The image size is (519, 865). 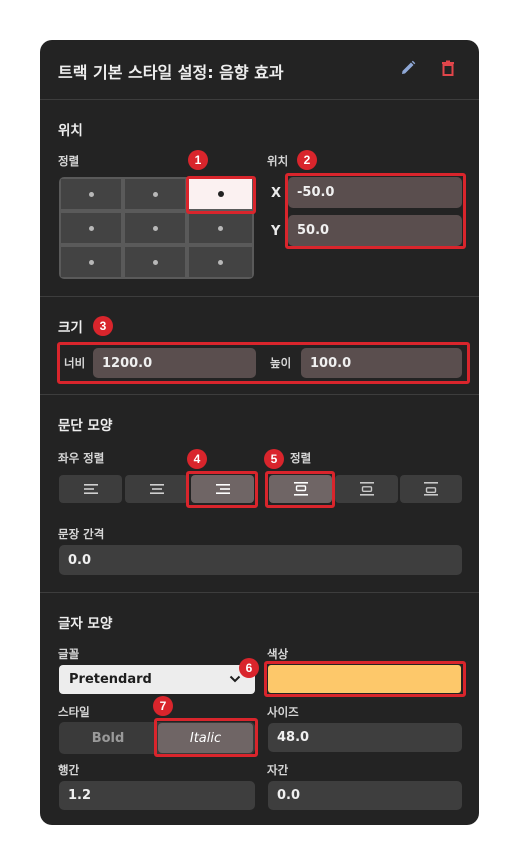 I want to click on chevron-down-icon, so click(x=235, y=679).